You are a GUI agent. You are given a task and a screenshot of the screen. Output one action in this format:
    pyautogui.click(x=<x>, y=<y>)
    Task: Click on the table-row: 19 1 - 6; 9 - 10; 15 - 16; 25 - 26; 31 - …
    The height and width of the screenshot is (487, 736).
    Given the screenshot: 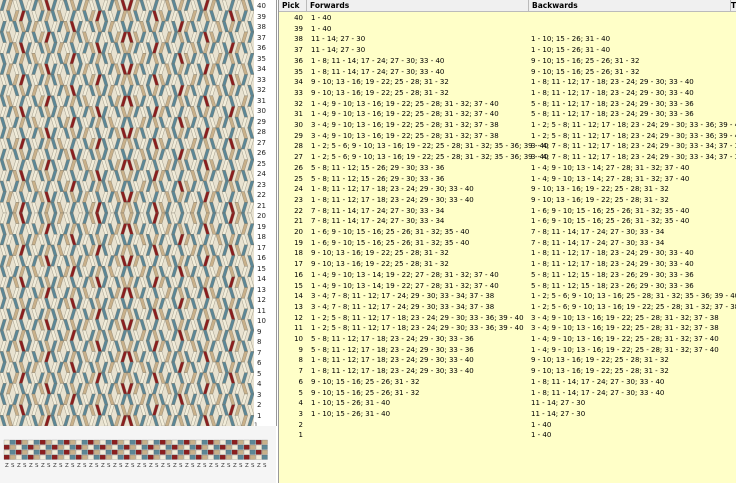 What is the action you would take?
    pyautogui.click(x=507, y=243)
    